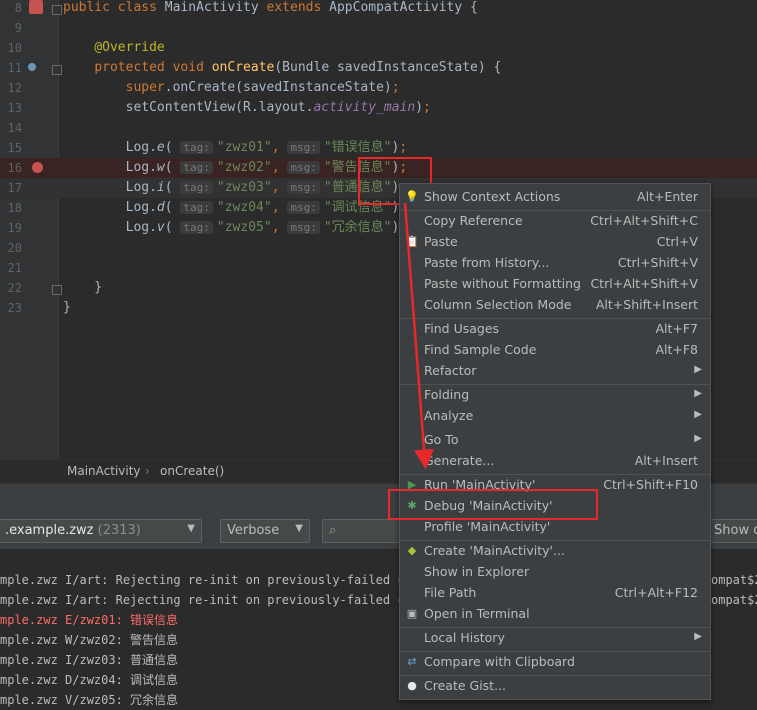 Image resolution: width=757 pixels, height=710 pixels. I want to click on menu-item-shortcut: Alt+Insert, so click(666, 460).